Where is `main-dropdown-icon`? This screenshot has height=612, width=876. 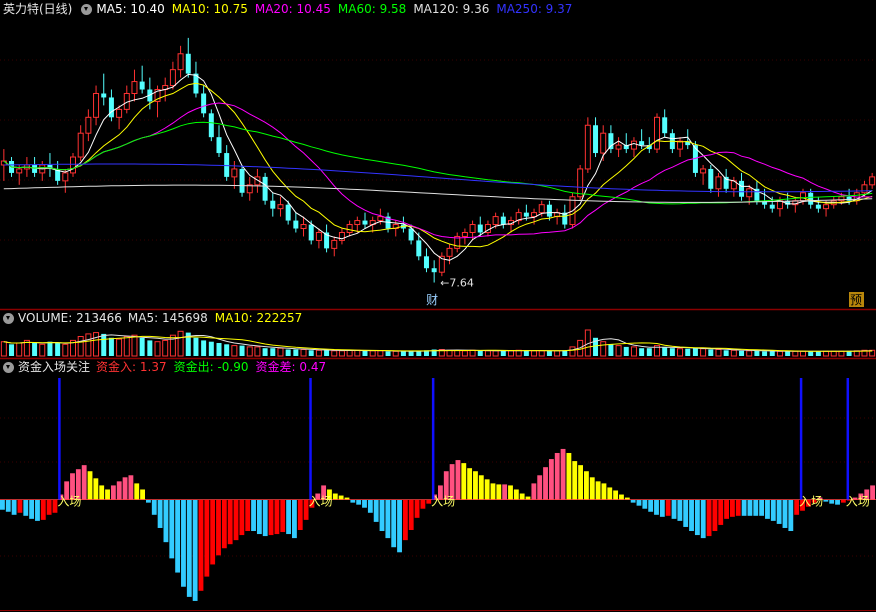 main-dropdown-icon is located at coordinates (87, 9).